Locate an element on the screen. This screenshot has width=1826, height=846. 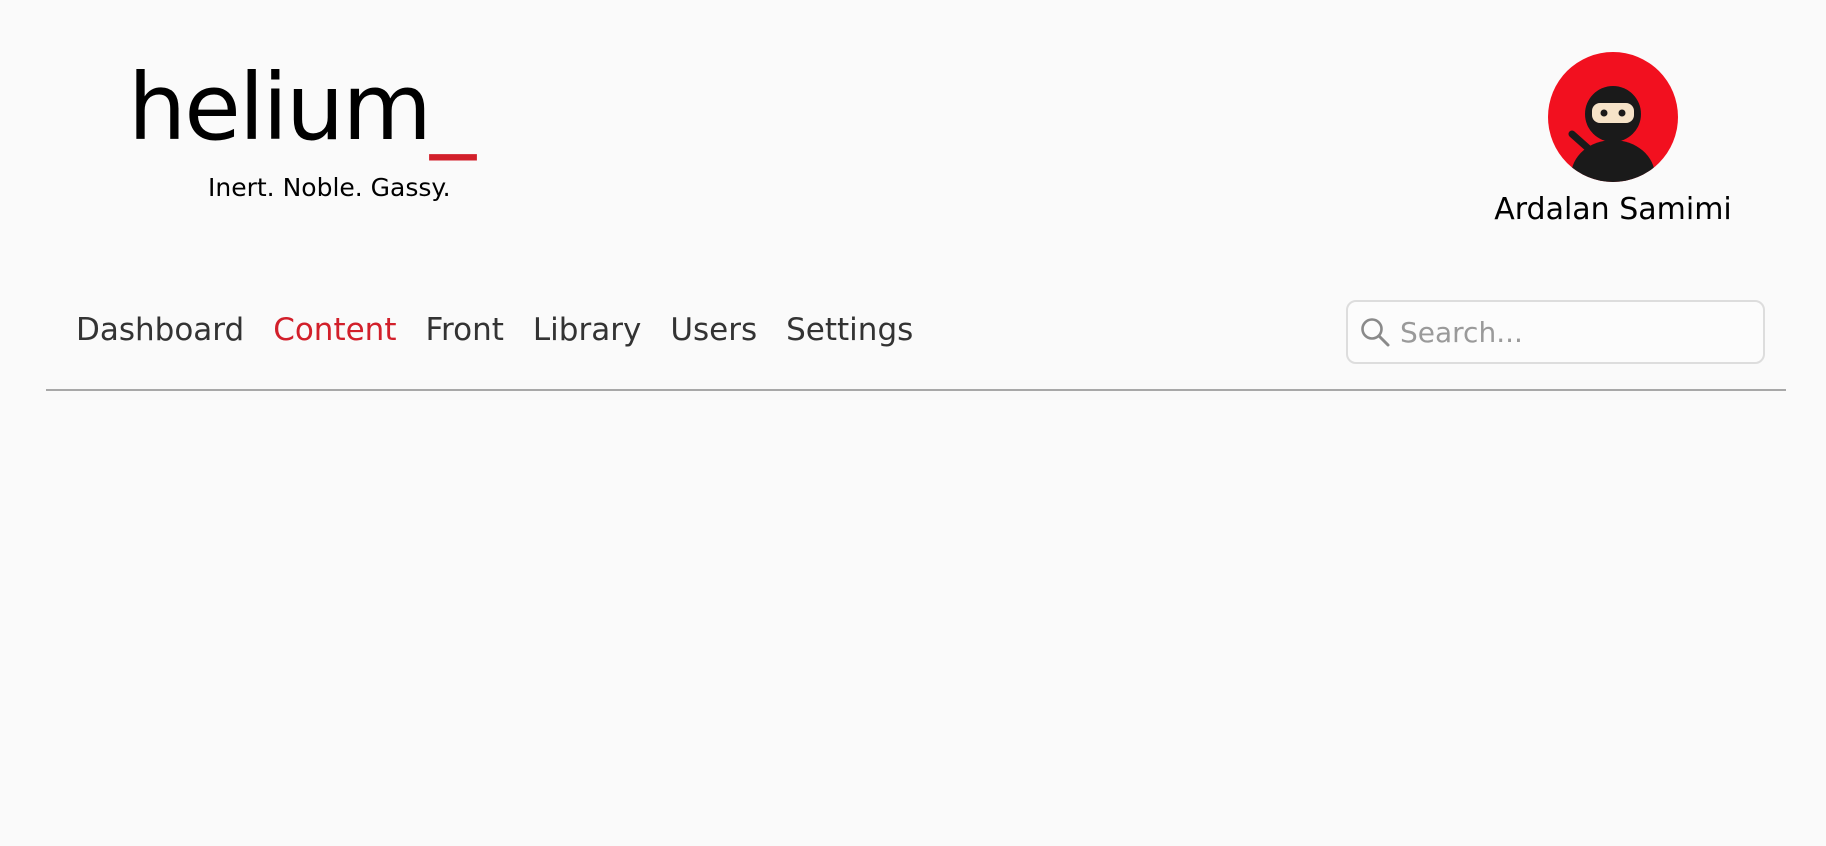
user-profile: Ardalan Samimi is located at coordinates (1613, 139).